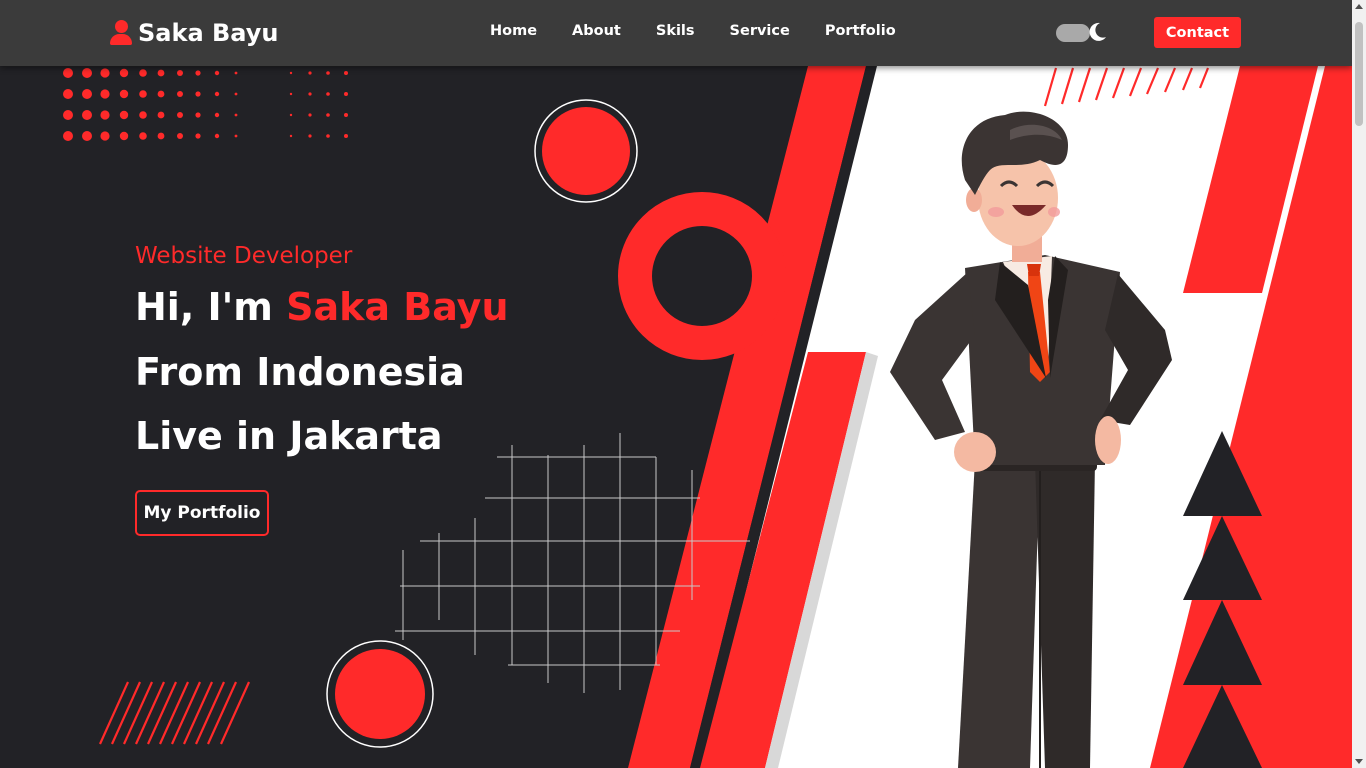  I want to click on nav-link-service: Service, so click(760, 31).